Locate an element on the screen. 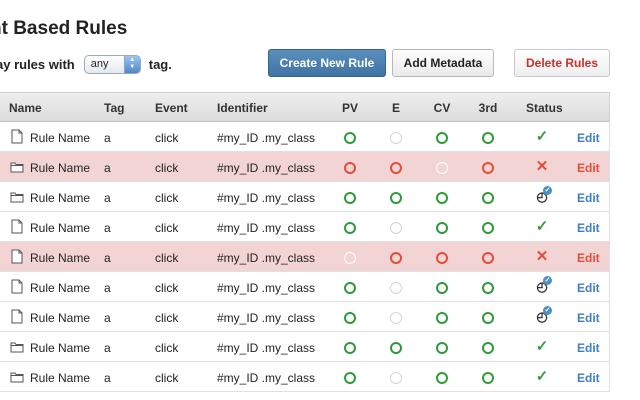 The height and width of the screenshot is (400, 640). filter-suffix-label: tag. is located at coordinates (160, 64).